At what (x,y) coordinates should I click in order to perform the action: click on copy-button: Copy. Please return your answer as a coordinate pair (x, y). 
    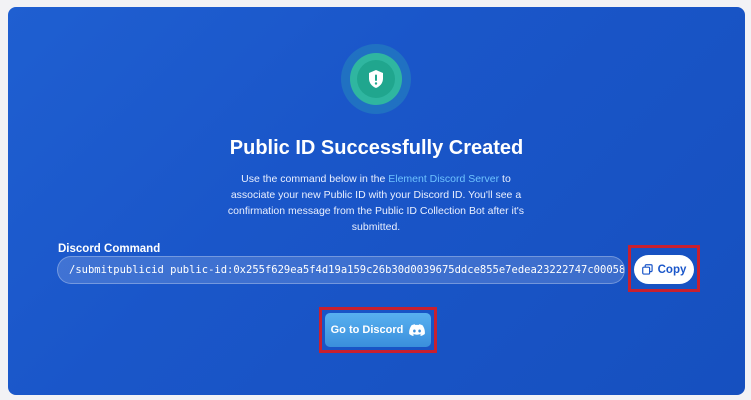
    Looking at the image, I should click on (664, 269).